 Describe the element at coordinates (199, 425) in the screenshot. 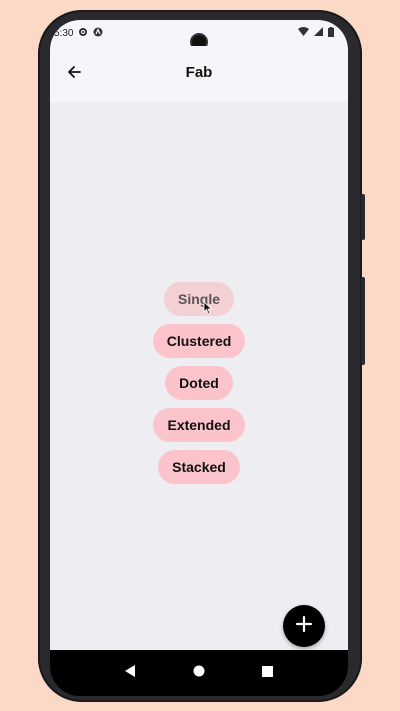

I see `extended-button: Extended` at that location.